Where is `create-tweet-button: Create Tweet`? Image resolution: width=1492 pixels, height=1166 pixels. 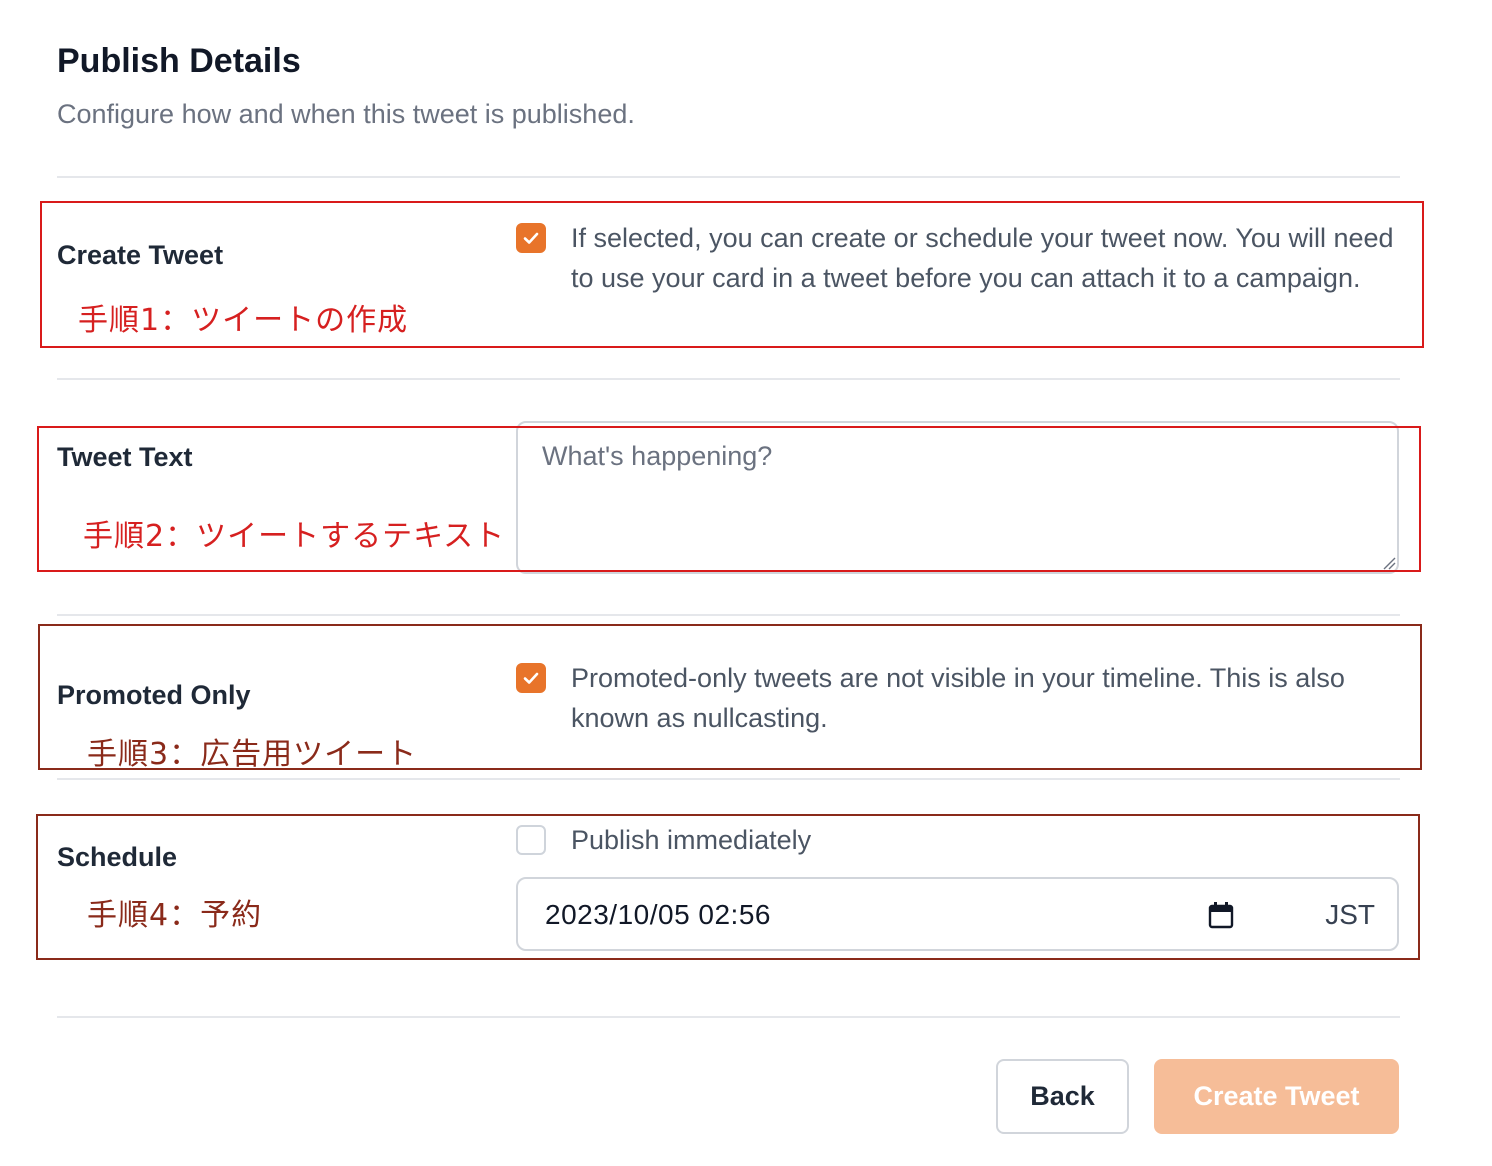
create-tweet-button: Create Tweet is located at coordinates (1276, 1096).